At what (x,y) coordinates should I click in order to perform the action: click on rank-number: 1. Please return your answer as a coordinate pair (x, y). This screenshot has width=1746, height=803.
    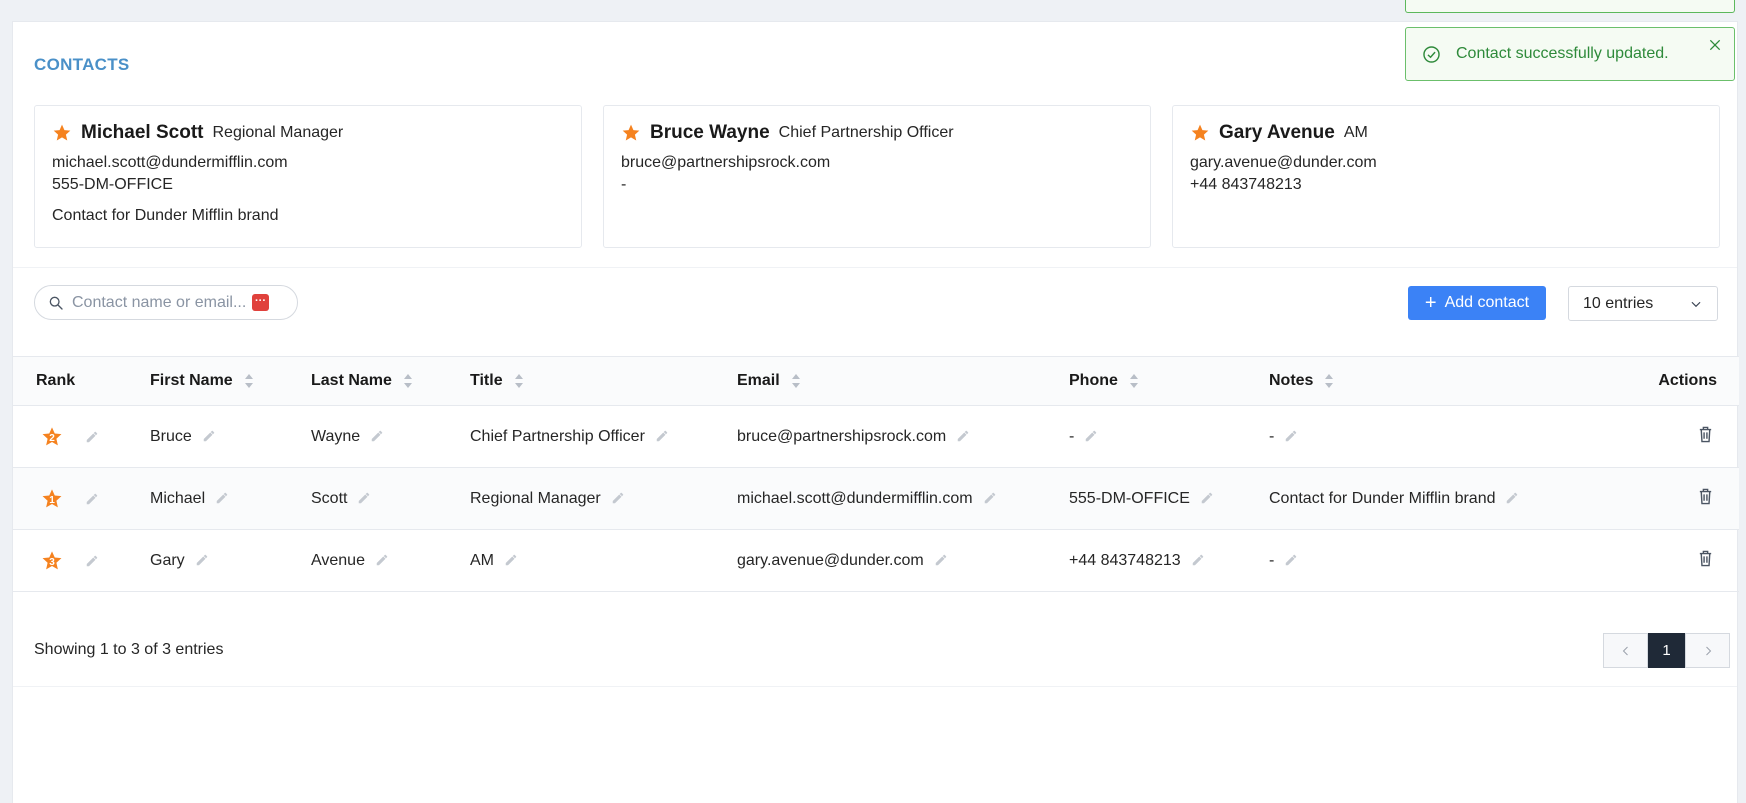
    Looking at the image, I should click on (52, 500).